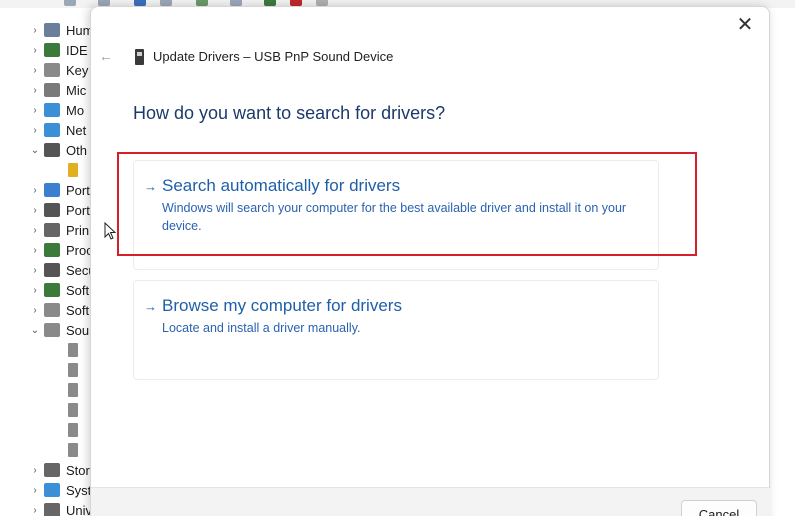 The width and height of the screenshot is (795, 516). What do you see at coordinates (110, 231) in the screenshot?
I see `mouse-cursor-icon` at bounding box center [110, 231].